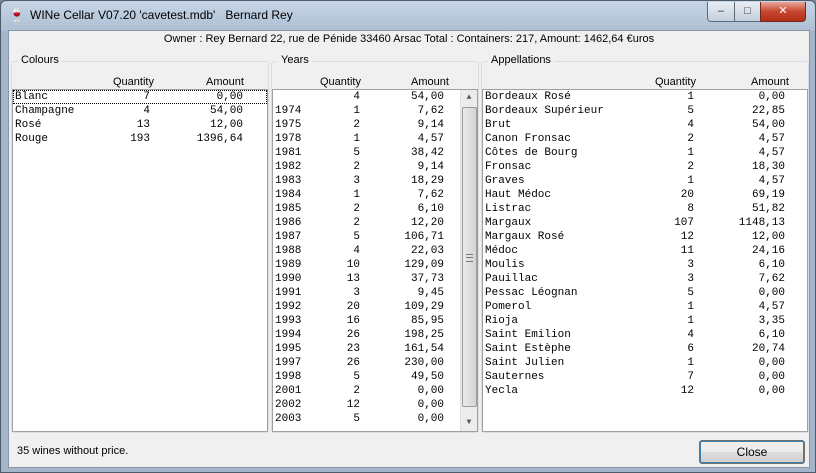 The image size is (816, 473). Describe the element at coordinates (366, 335) in the screenshot. I see `years-row: 1994 26 198,25` at that location.